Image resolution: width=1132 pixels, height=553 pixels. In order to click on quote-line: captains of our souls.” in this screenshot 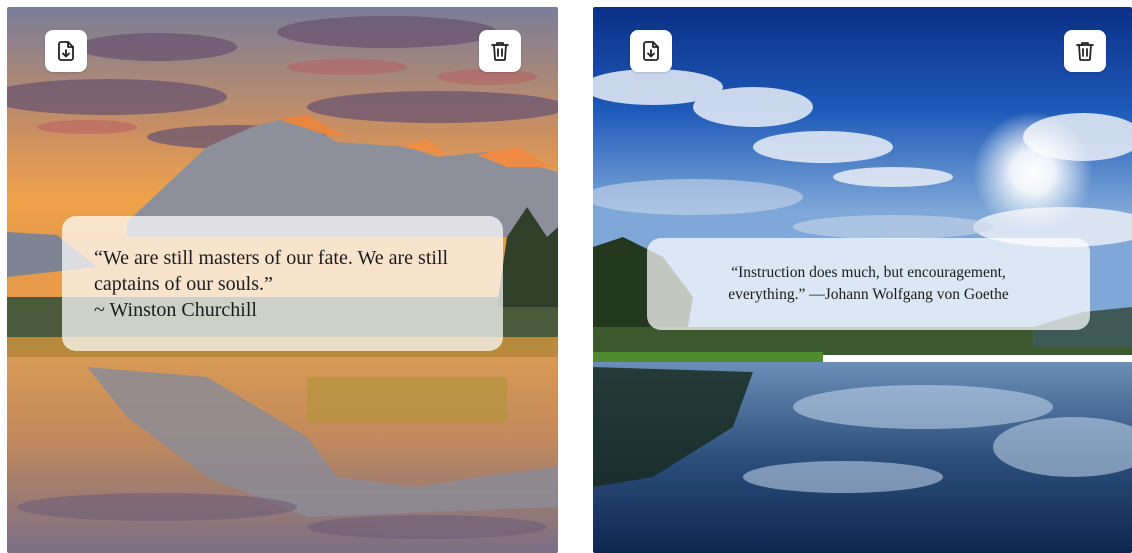, I will do `click(183, 284)`.